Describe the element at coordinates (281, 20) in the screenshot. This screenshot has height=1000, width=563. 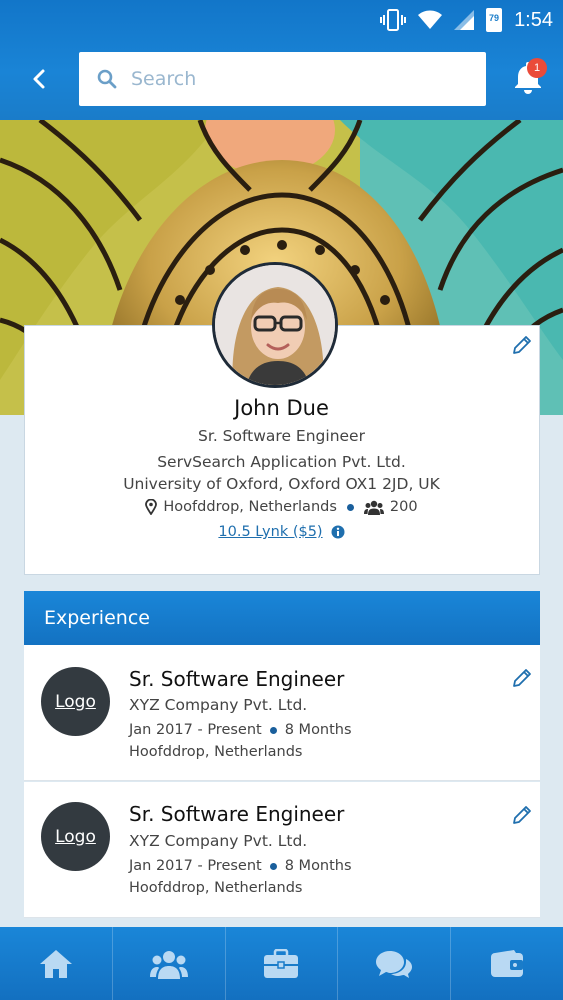
I see `status-bar: 79 1:54` at that location.